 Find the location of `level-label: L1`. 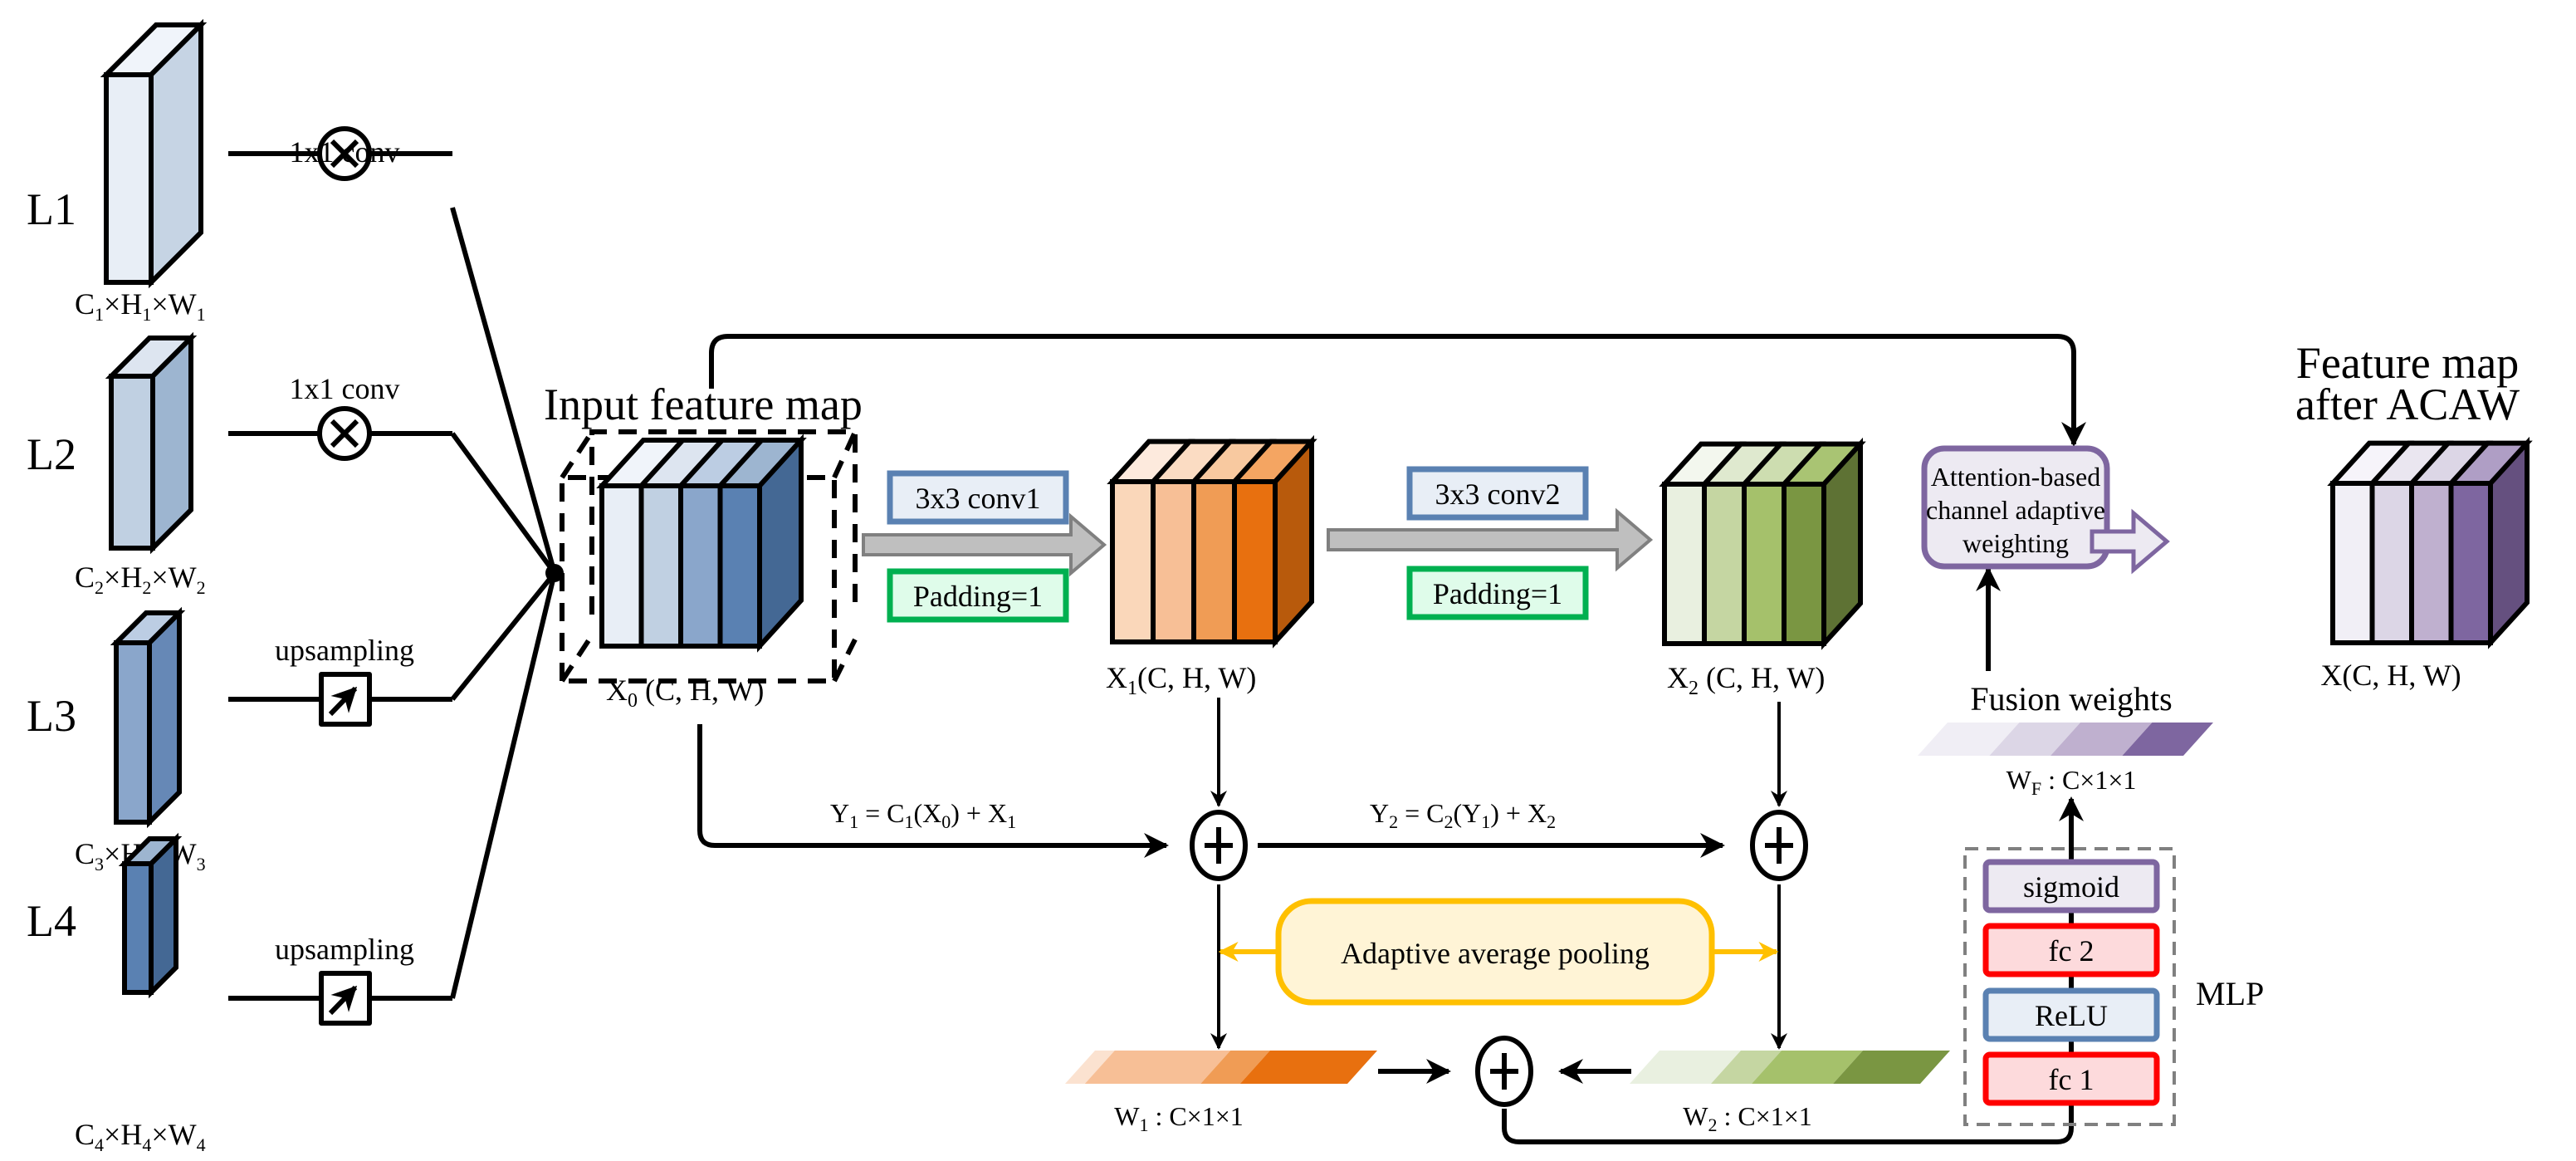

level-label: L1 is located at coordinates (51, 209).